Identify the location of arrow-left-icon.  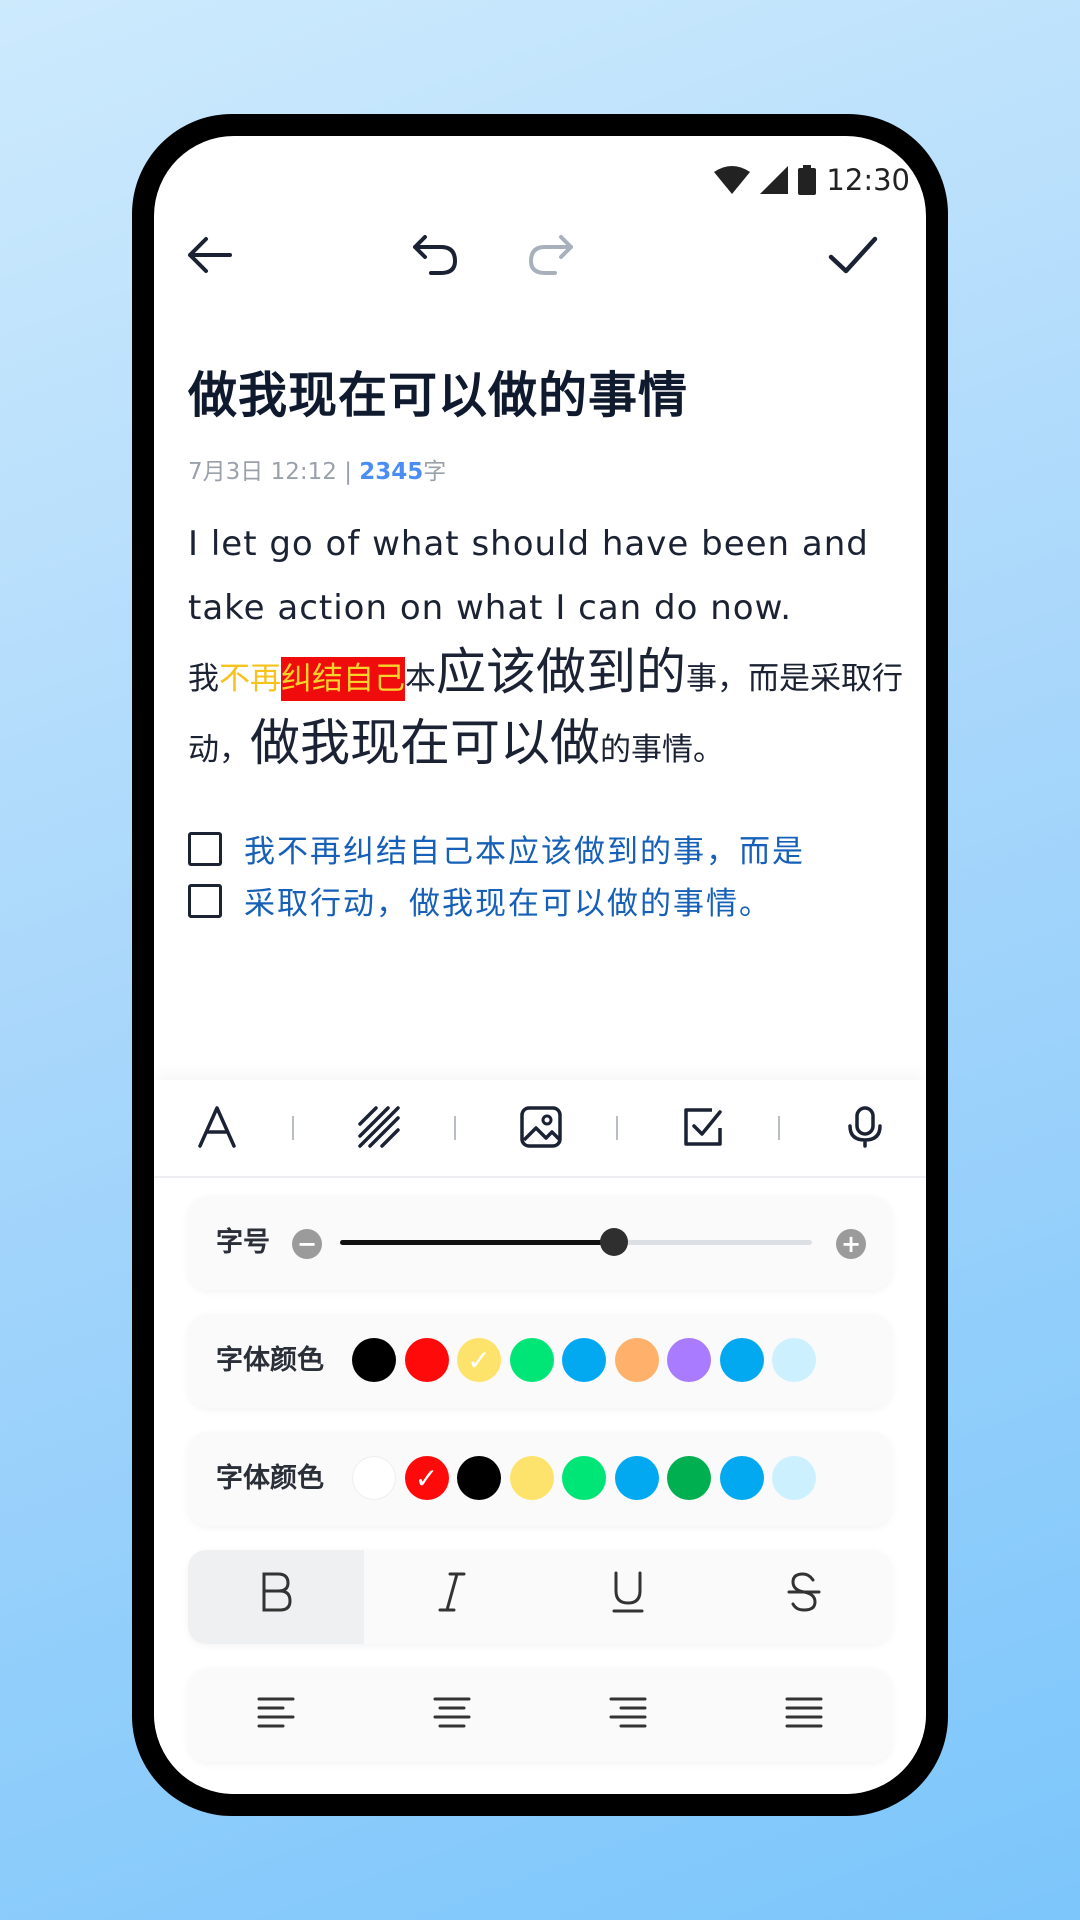
(209, 257).